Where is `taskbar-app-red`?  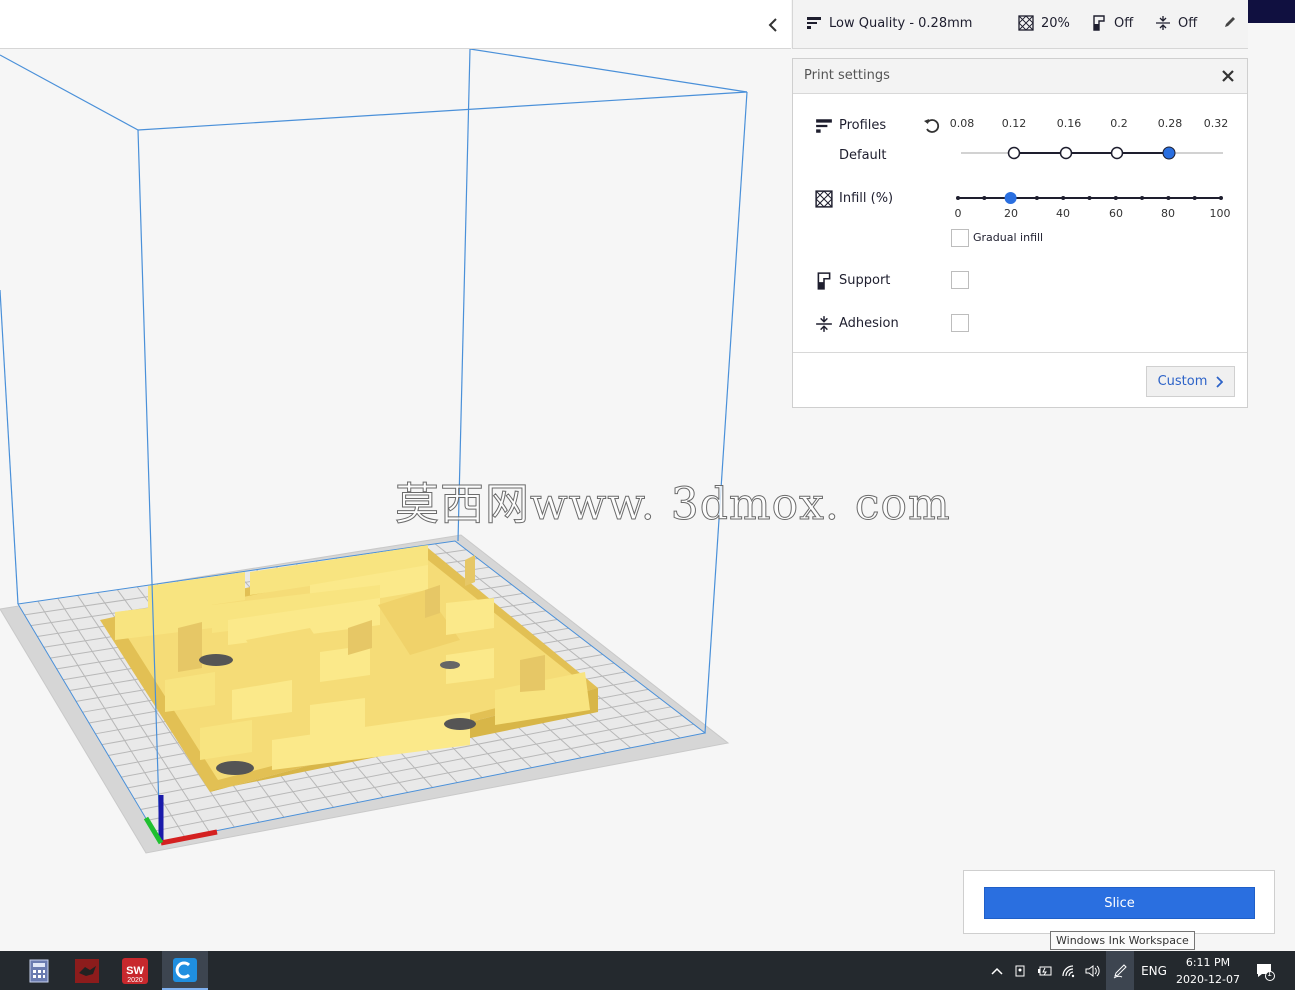
taskbar-app-red is located at coordinates (87, 970).